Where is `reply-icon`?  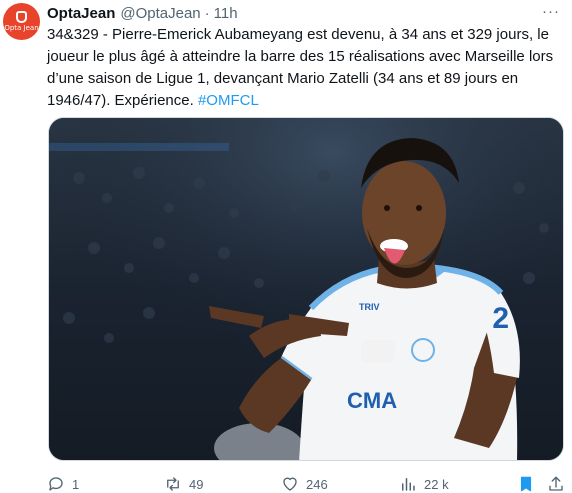
reply-icon is located at coordinates (56, 484).